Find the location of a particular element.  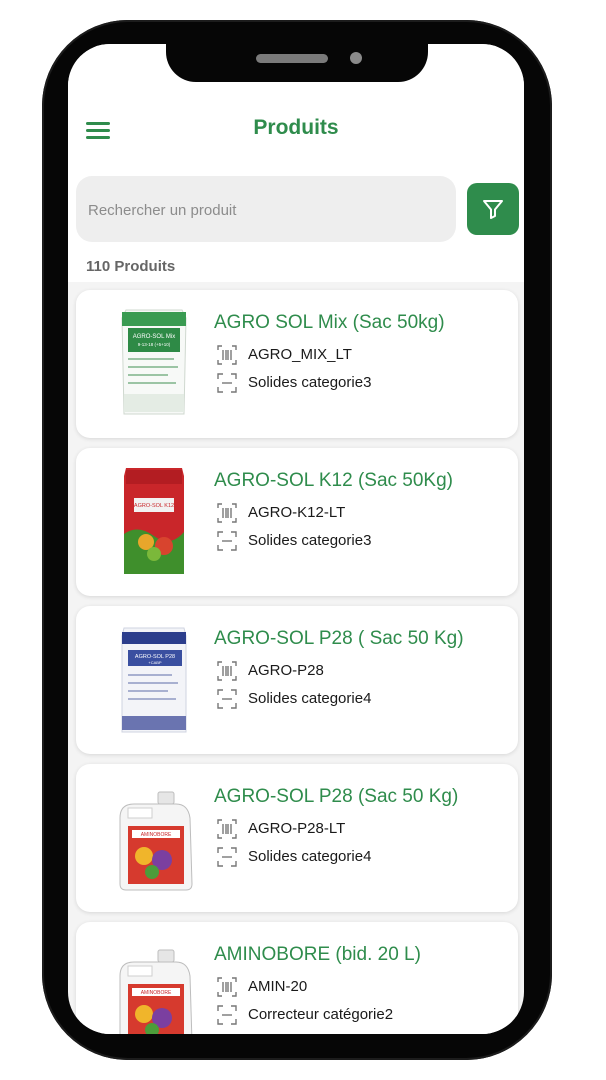

bag-sublabel: +CABP is located at coordinates (155, 662).